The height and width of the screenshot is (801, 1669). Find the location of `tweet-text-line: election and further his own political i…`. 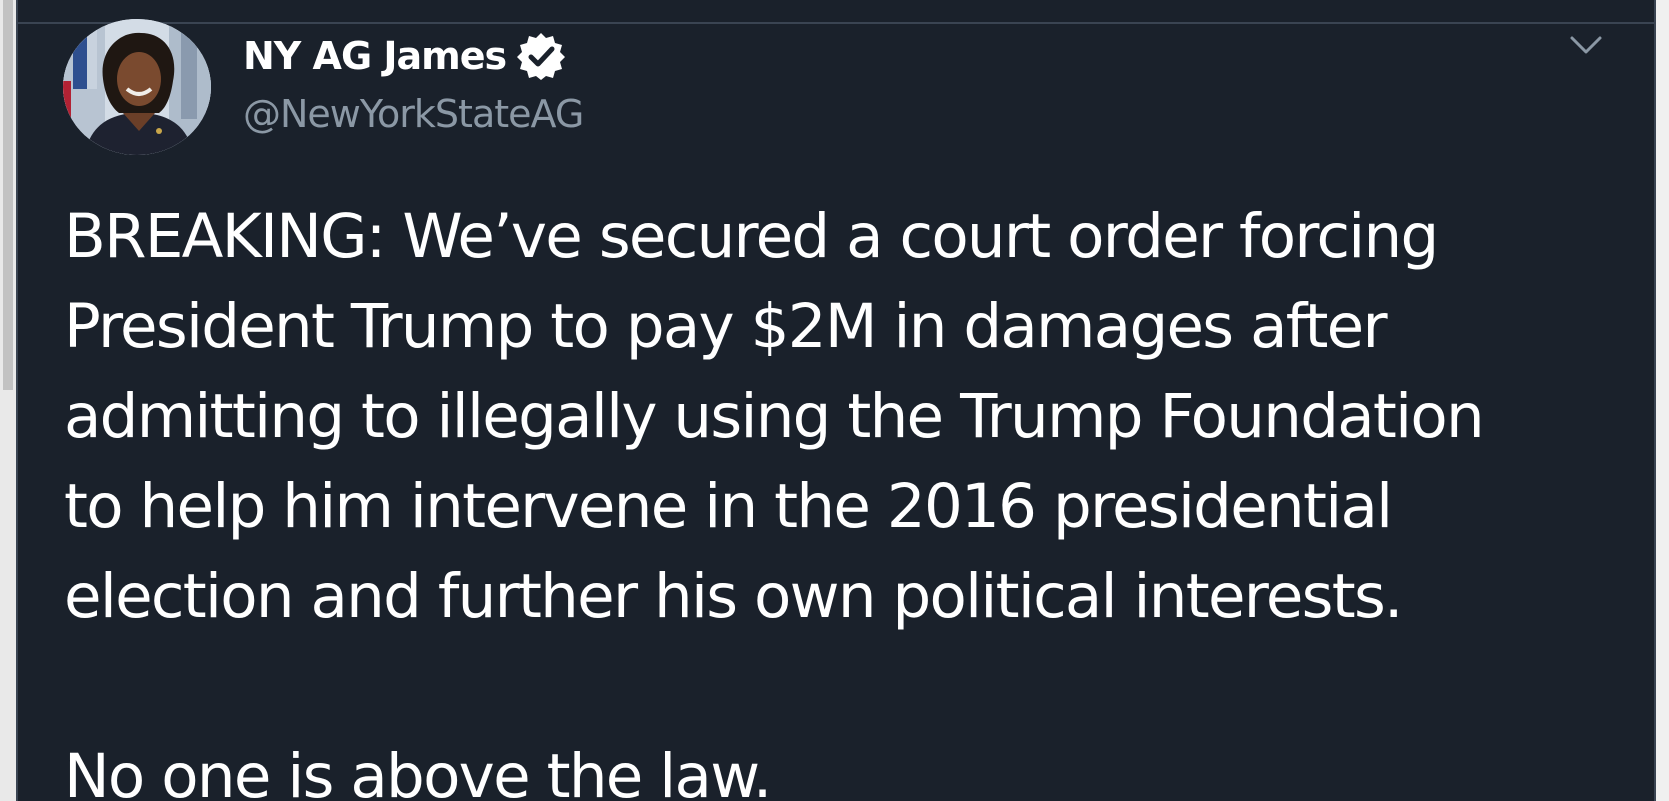

tweet-text-line: election and further his own political i… is located at coordinates (733, 596).